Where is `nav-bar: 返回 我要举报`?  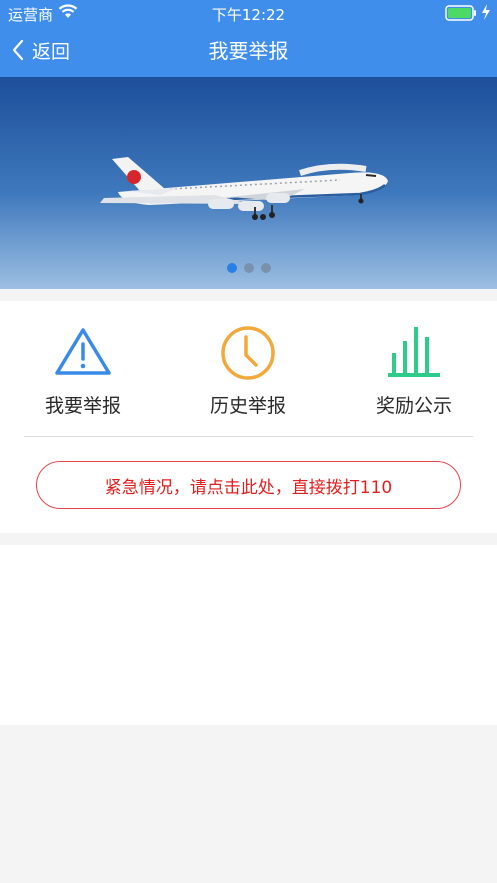
nav-bar: 返回 我要举报 is located at coordinates (248, 51).